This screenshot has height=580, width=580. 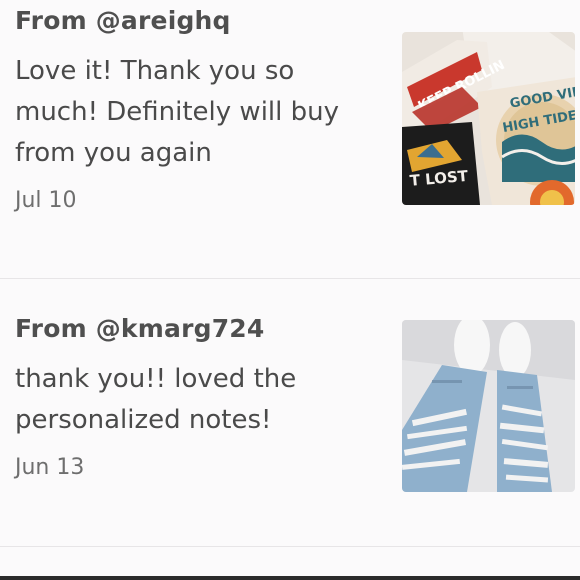 What do you see at coordinates (290, 578) in the screenshot?
I see `bottom-edge` at bounding box center [290, 578].